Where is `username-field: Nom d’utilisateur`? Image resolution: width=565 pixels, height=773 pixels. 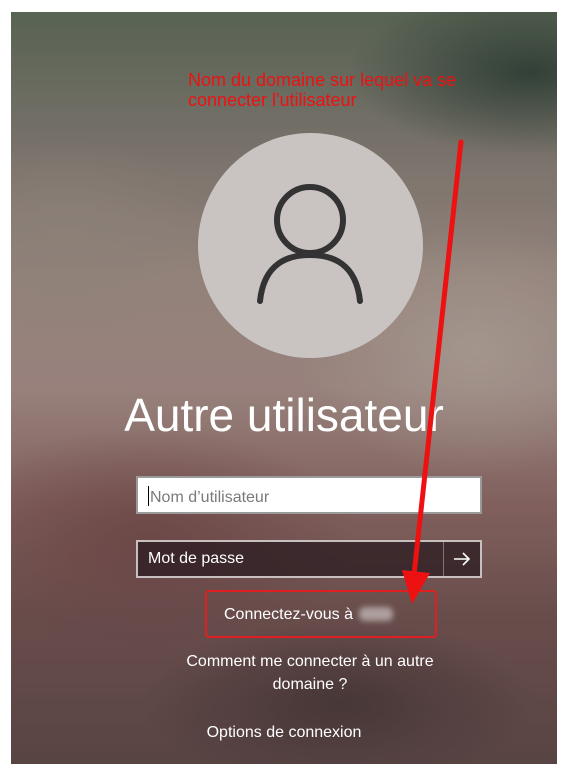 username-field: Nom d’utilisateur is located at coordinates (309, 495).